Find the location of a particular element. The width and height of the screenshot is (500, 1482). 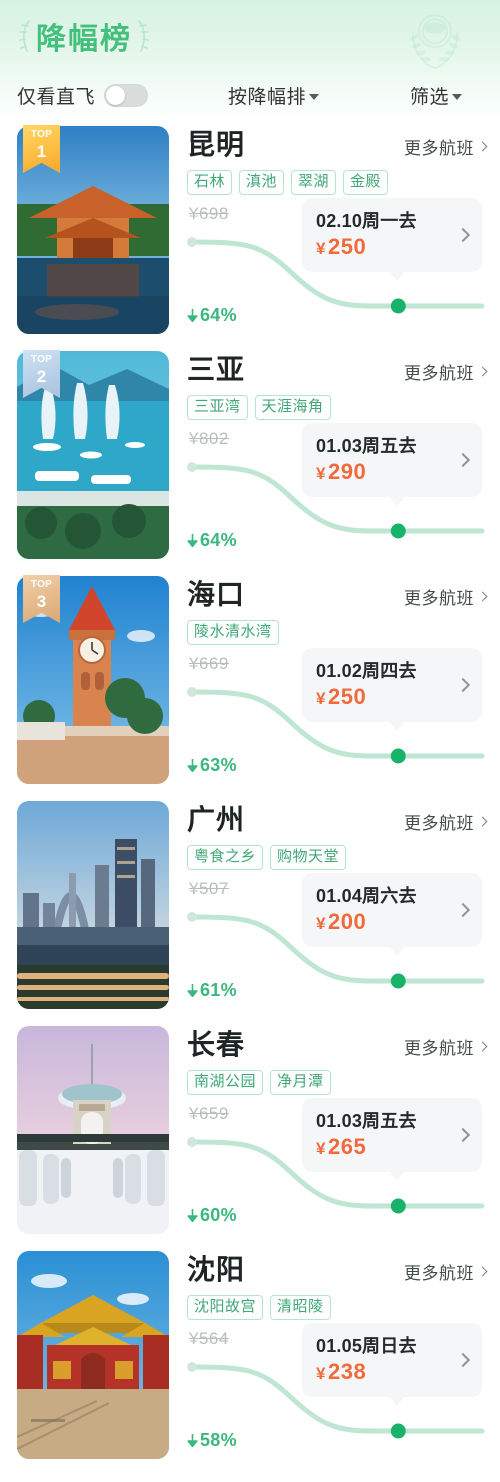

current-price: ¥250 is located at coordinates (387, 698).